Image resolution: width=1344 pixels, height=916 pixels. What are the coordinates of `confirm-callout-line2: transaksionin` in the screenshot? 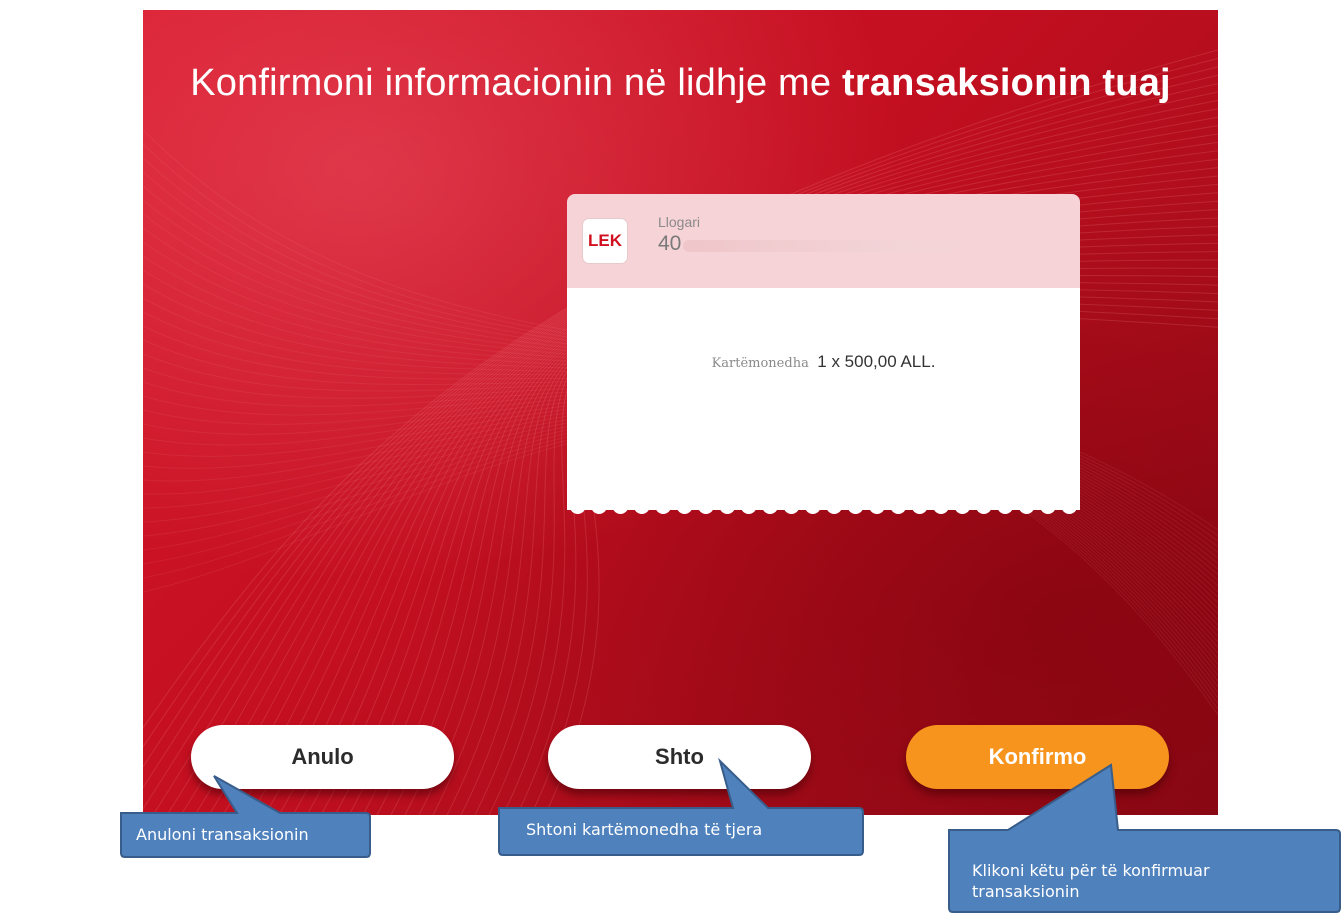 It's located at (1026, 891).